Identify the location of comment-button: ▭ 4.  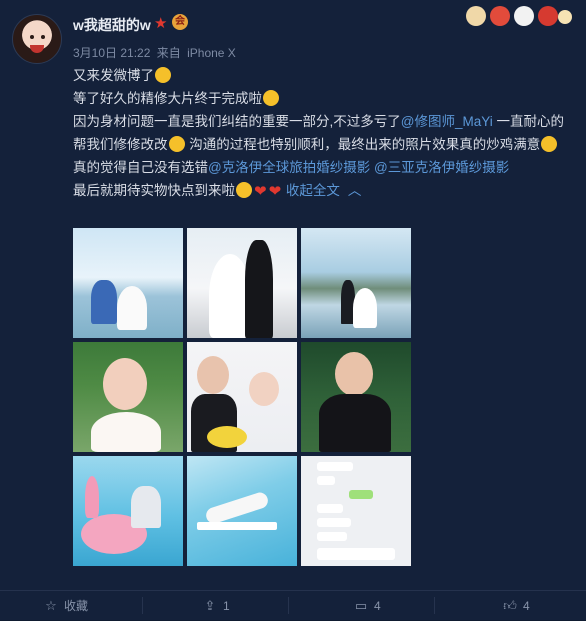
(367, 605).